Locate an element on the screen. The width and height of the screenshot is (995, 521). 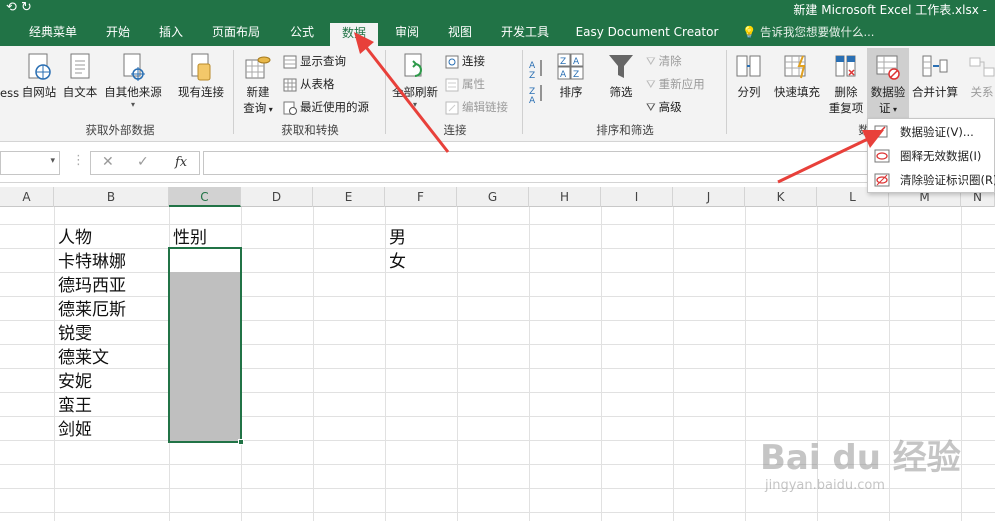
sort-ascending-button: AZZA is located at coordinates (537, 81).